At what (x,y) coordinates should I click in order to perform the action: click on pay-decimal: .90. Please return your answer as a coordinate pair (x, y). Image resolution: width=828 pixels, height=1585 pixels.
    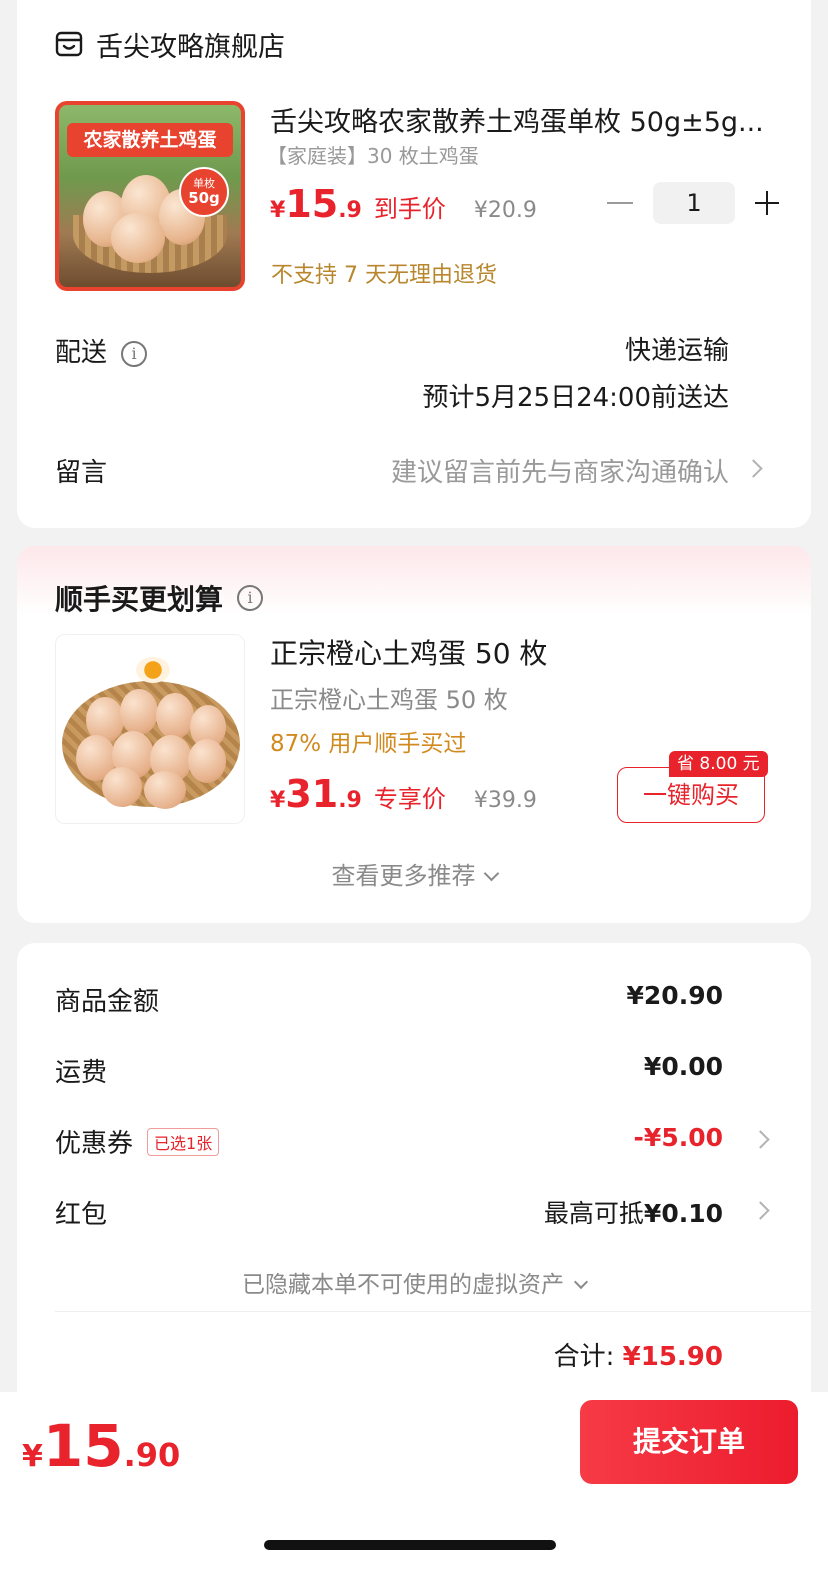
    Looking at the image, I should click on (152, 1455).